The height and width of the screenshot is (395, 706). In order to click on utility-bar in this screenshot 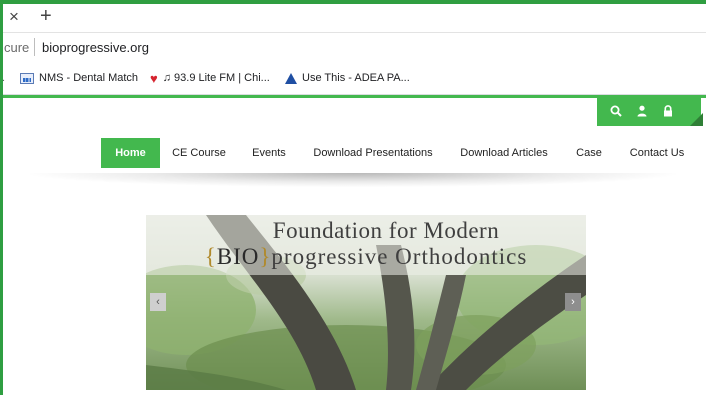, I will do `click(649, 112)`.